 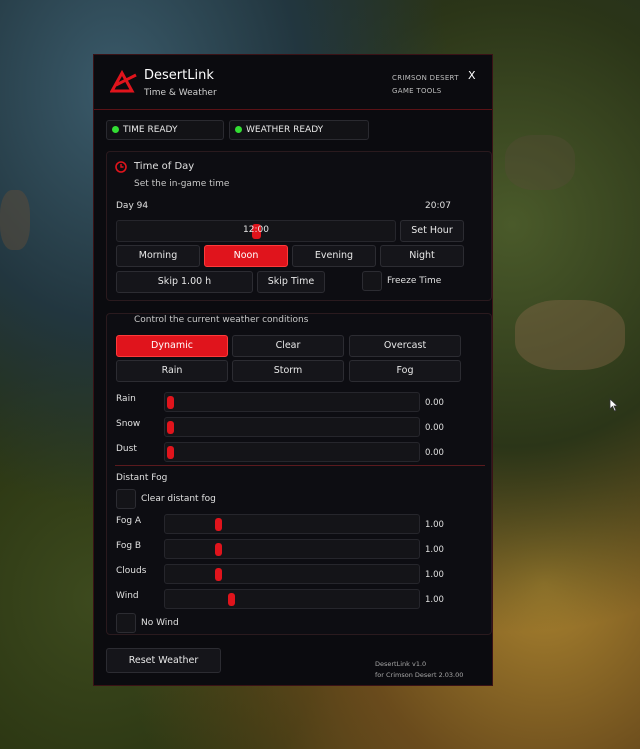 What do you see at coordinates (285, 130) in the screenshot?
I see `weather-status-label: WEATHER READY` at bounding box center [285, 130].